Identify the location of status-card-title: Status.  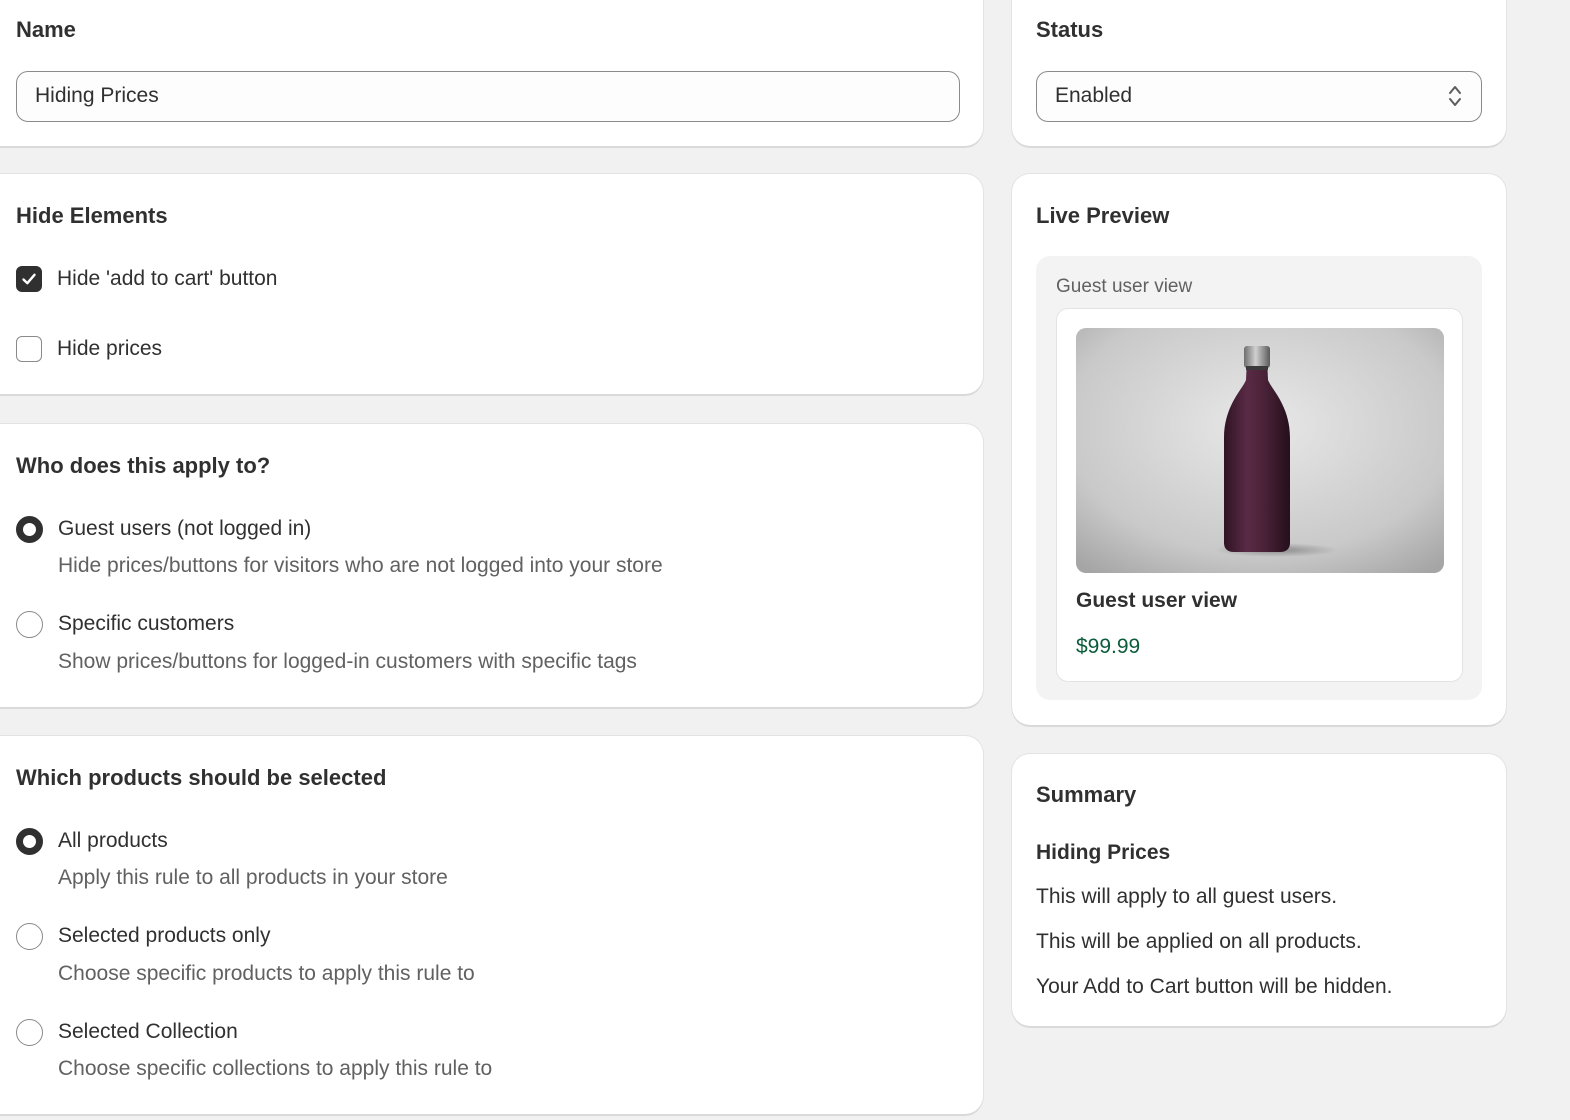
(1070, 29).